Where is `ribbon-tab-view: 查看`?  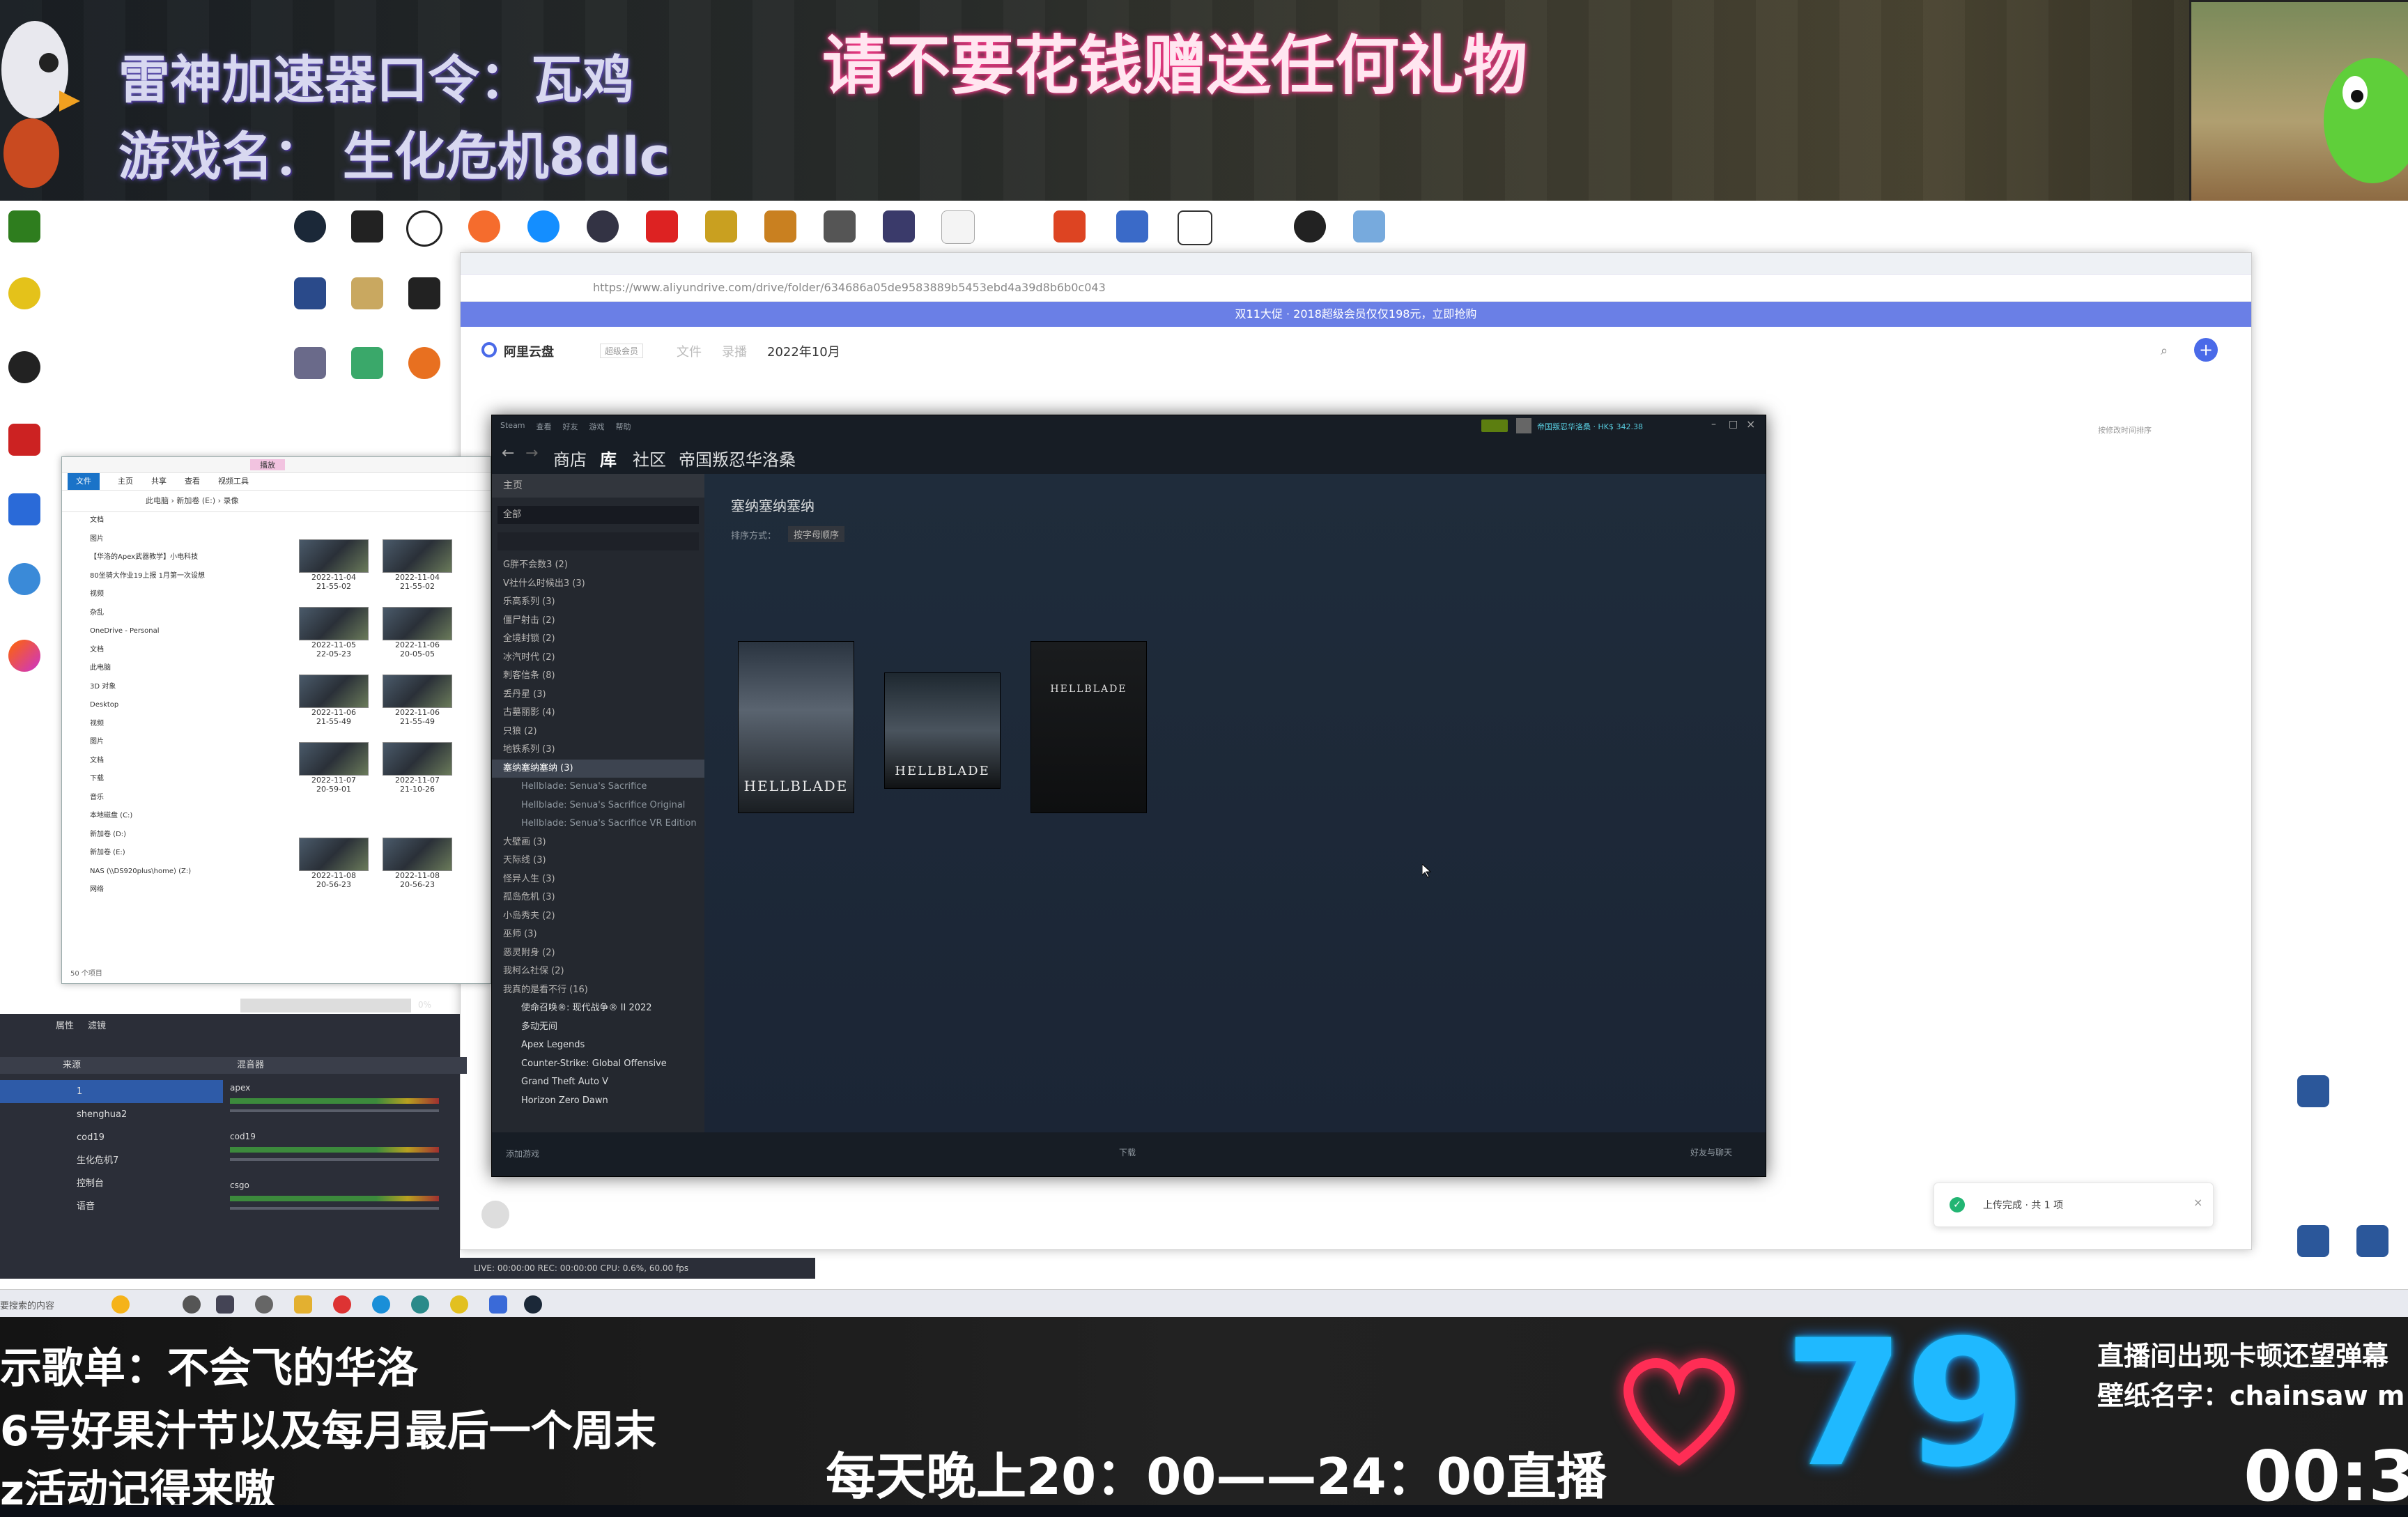
ribbon-tab-view: 查看 is located at coordinates (192, 481).